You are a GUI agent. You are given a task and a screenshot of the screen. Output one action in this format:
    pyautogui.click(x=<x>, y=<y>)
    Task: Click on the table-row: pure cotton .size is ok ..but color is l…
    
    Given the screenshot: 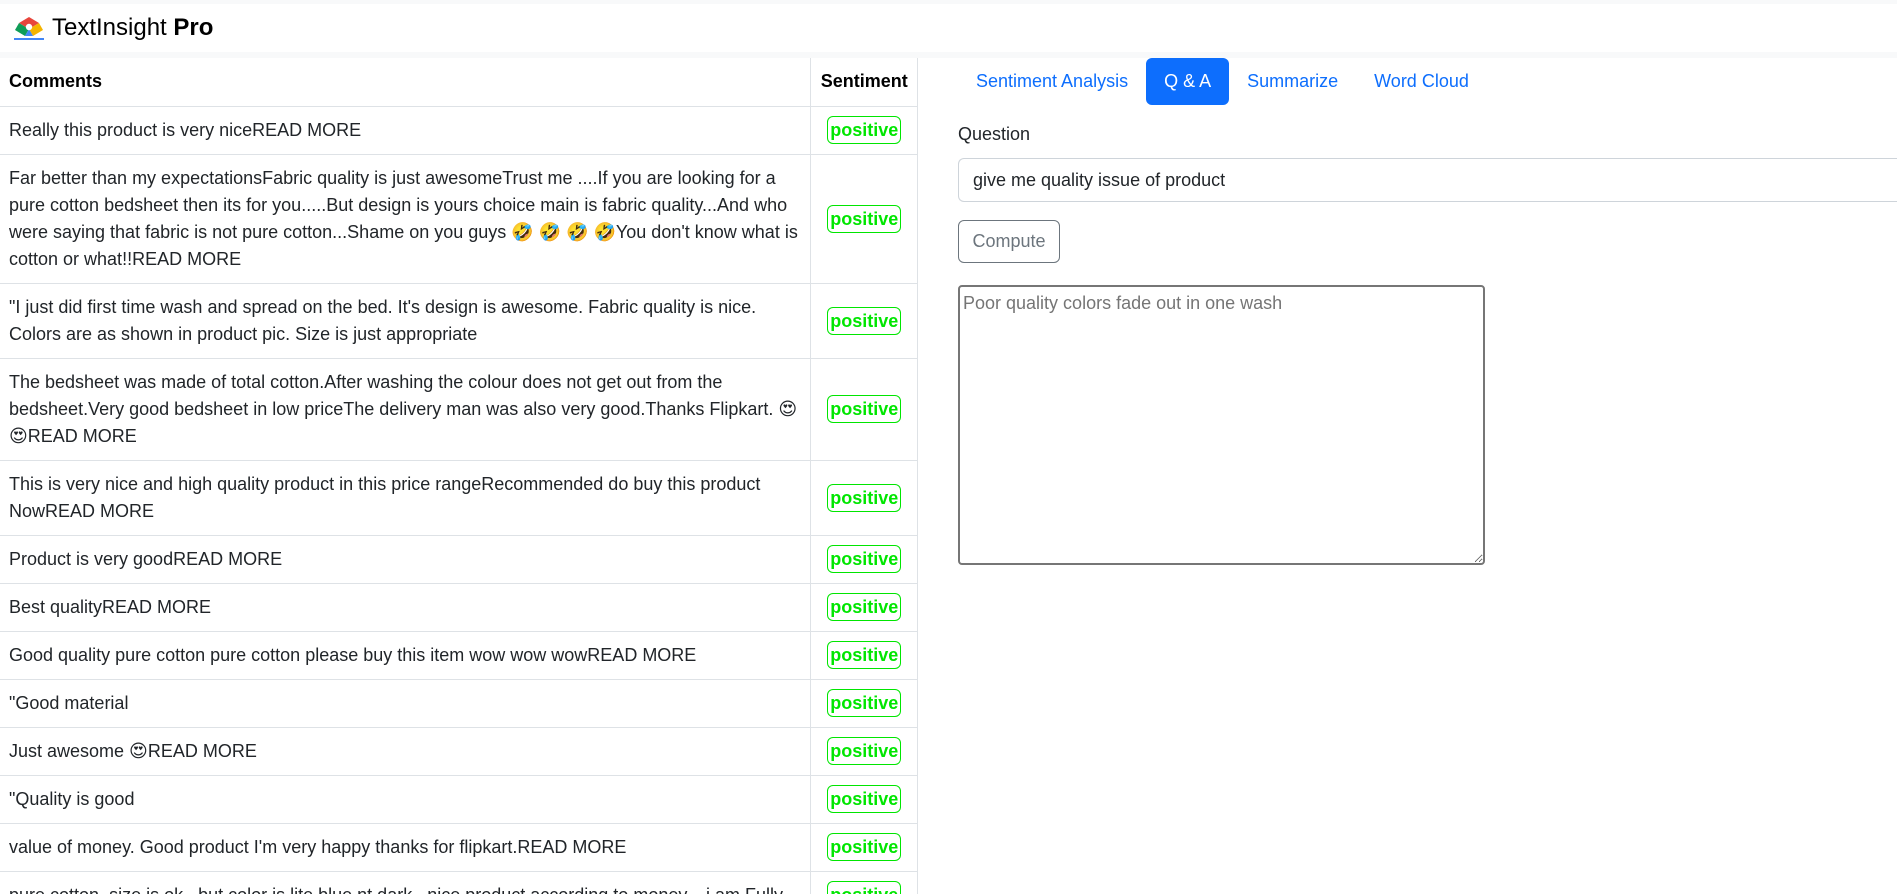 What is the action you would take?
    pyautogui.click(x=458, y=882)
    